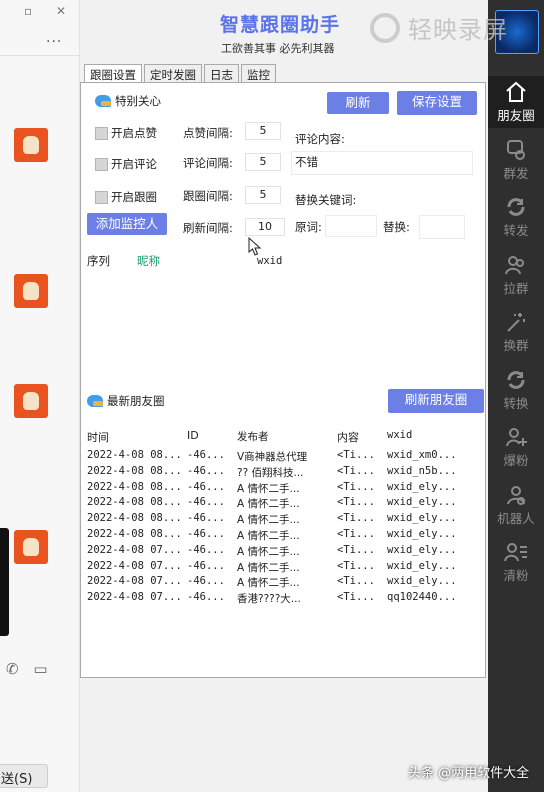 This screenshot has width=544, height=792. I want to click on screen-recorder-watermark: 轻映录屏, so click(439, 27).